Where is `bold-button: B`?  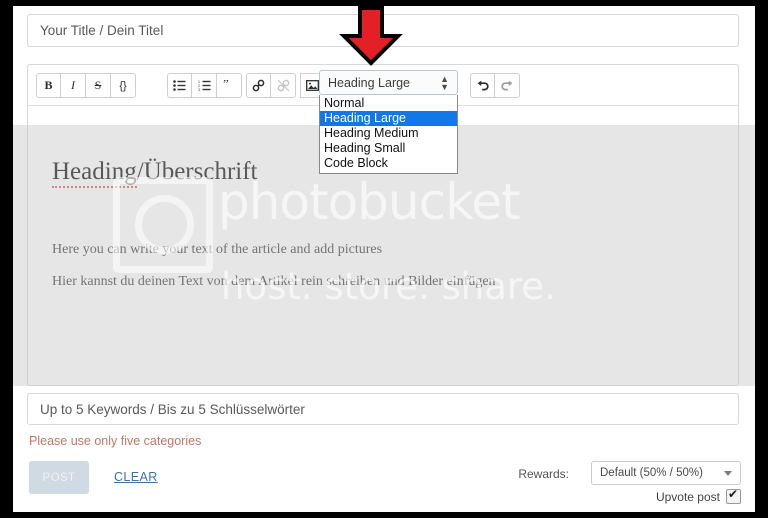
bold-button: B is located at coordinates (48, 85).